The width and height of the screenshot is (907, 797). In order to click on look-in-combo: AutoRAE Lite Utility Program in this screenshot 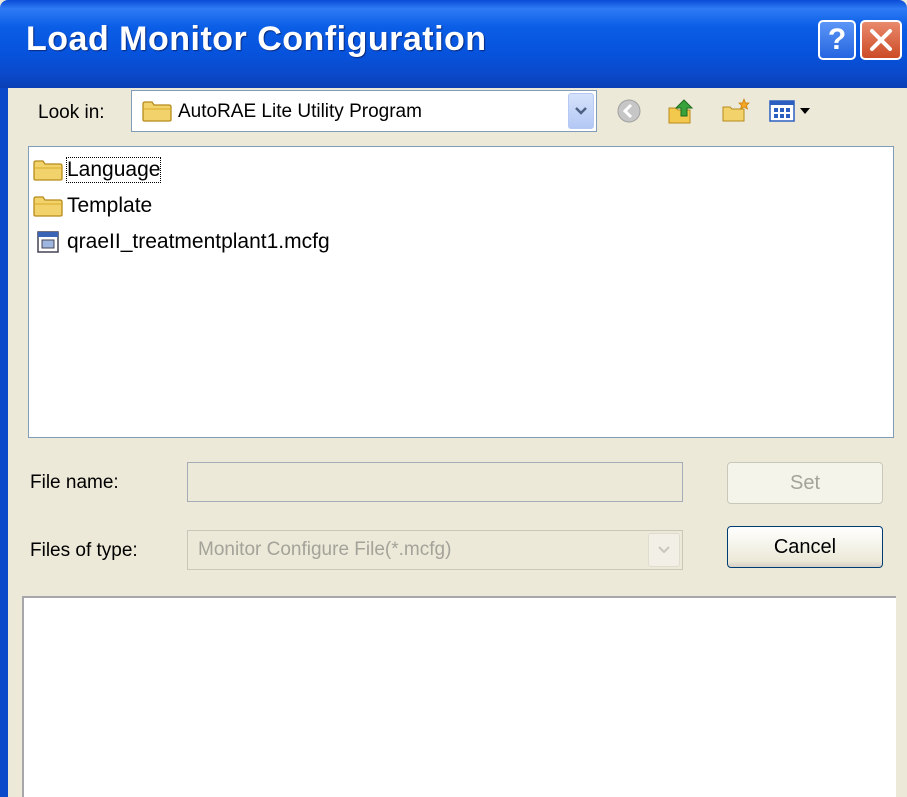, I will do `click(364, 111)`.